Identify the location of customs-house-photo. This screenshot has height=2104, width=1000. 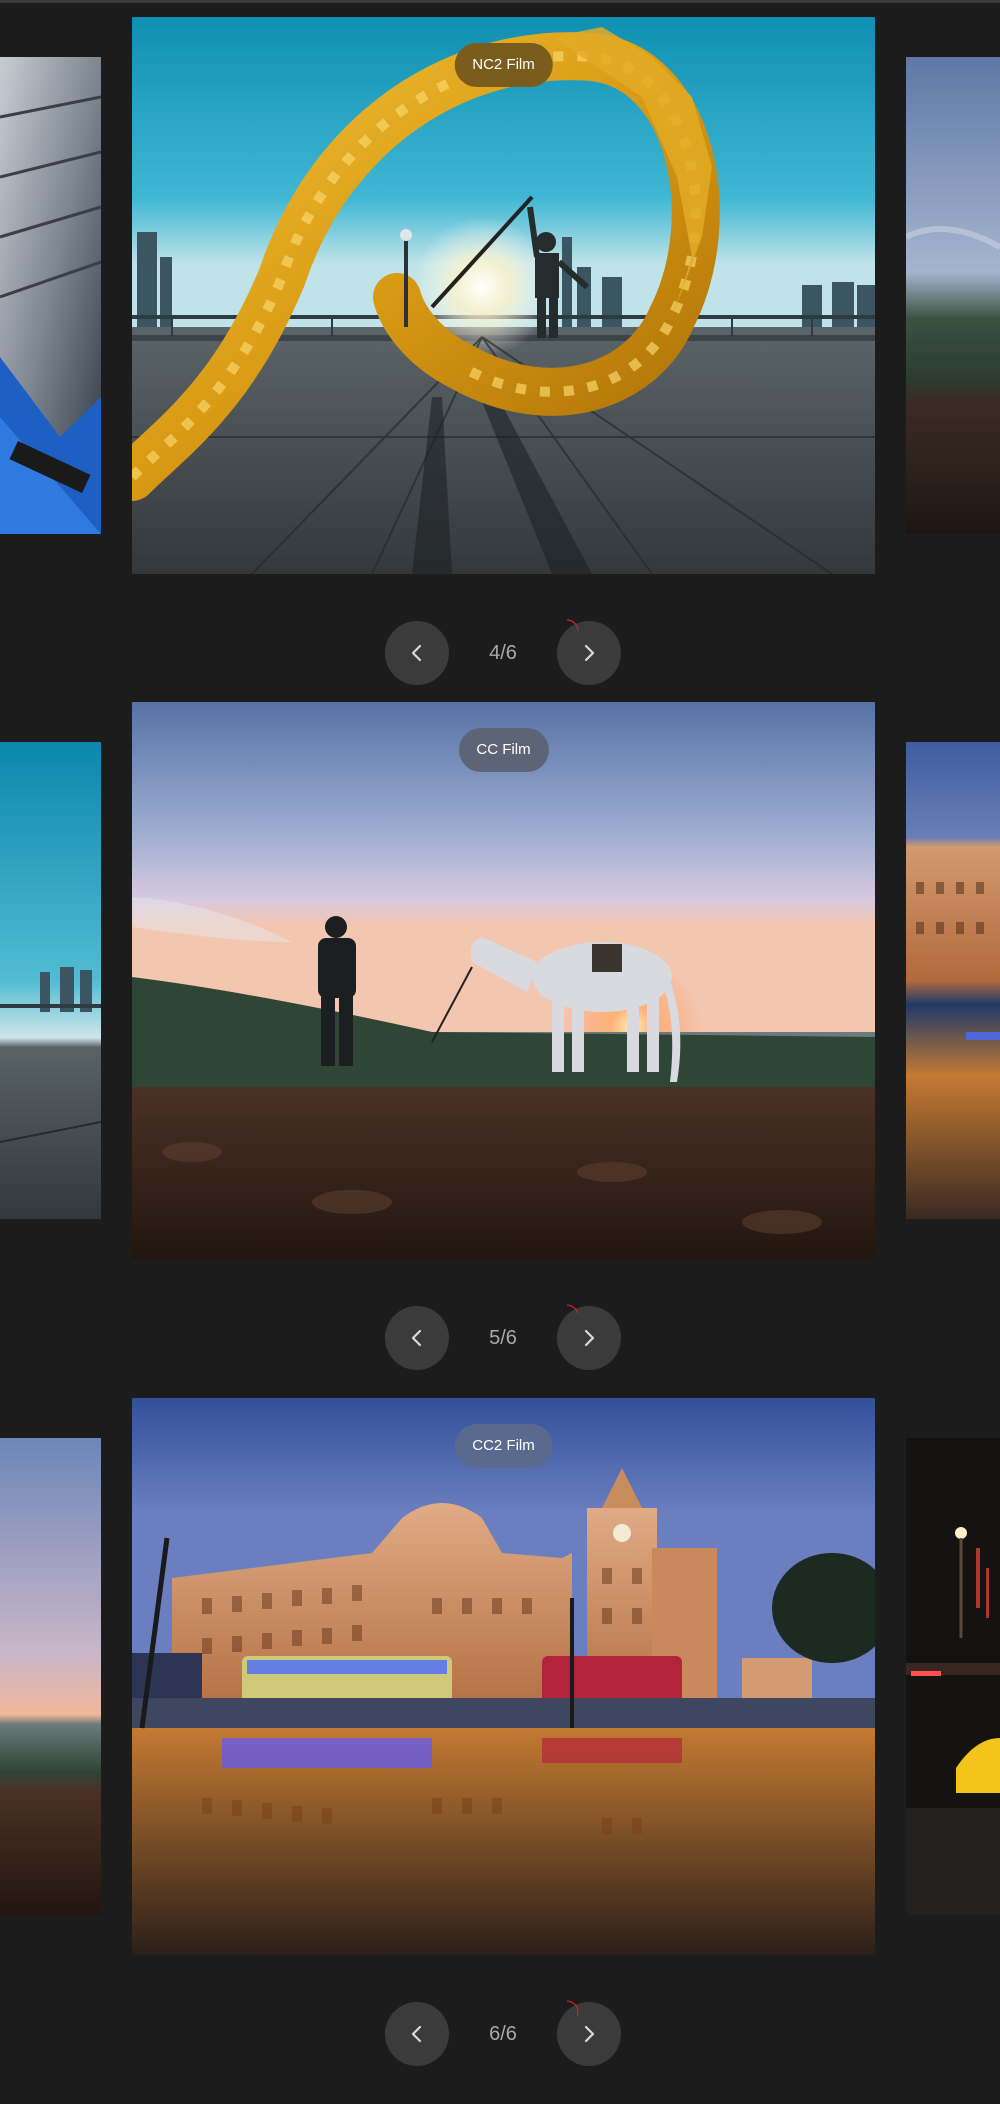
(953, 980).